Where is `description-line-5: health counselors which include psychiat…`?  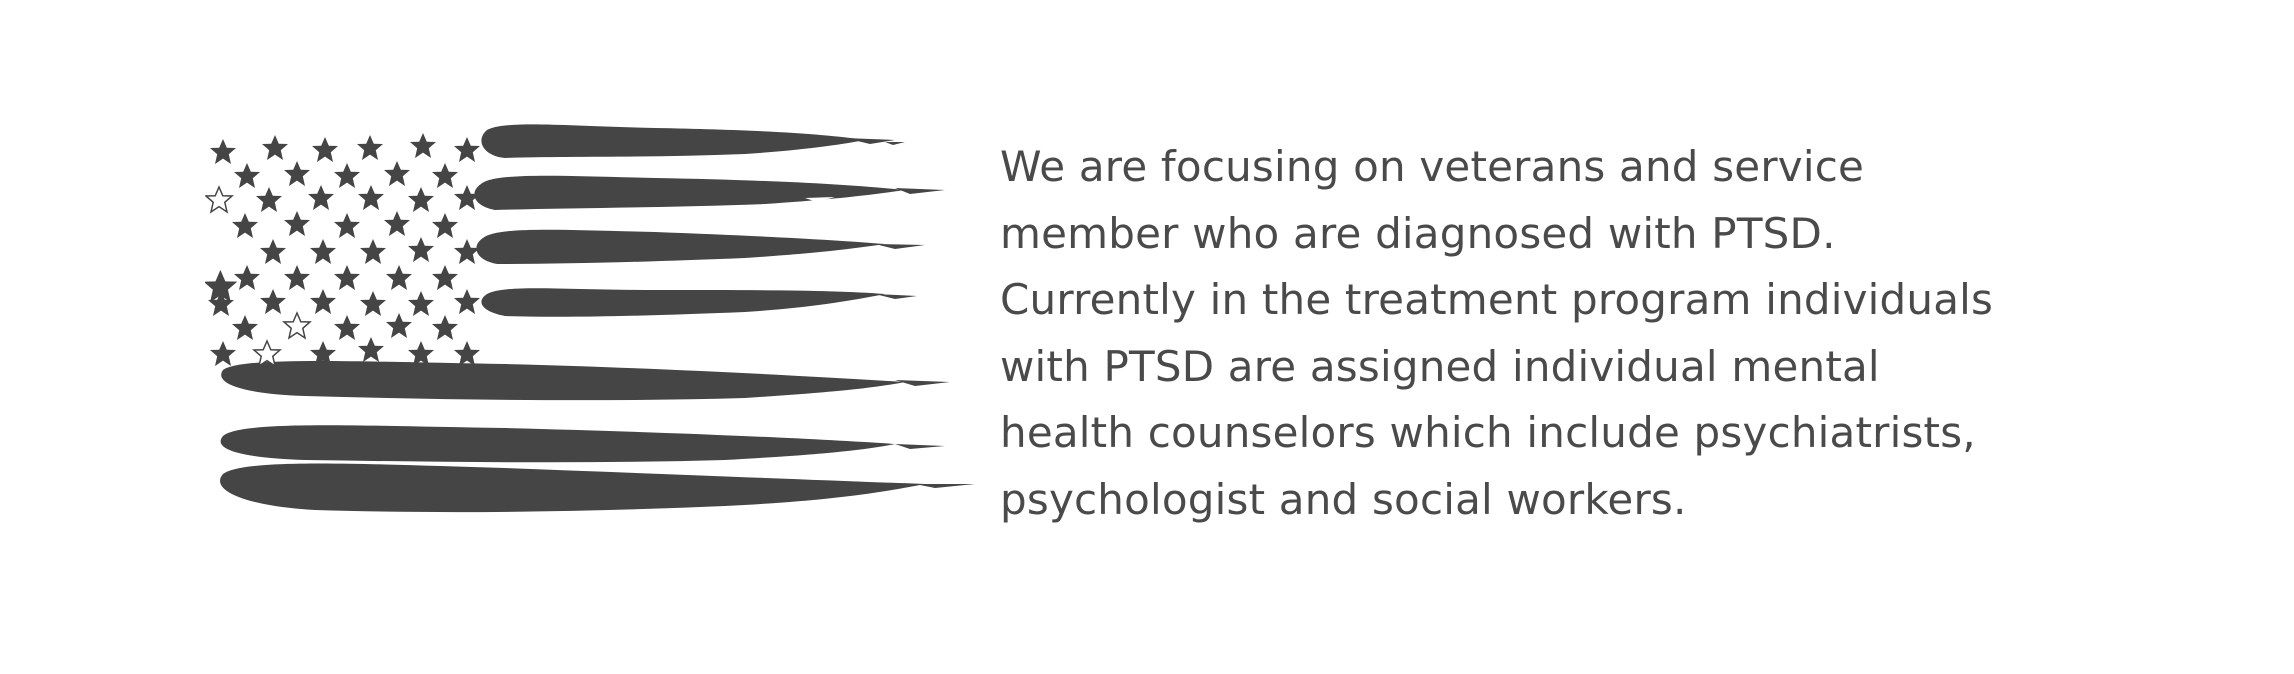 description-line-5: health counselors which include psychiat… is located at coordinates (1488, 432).